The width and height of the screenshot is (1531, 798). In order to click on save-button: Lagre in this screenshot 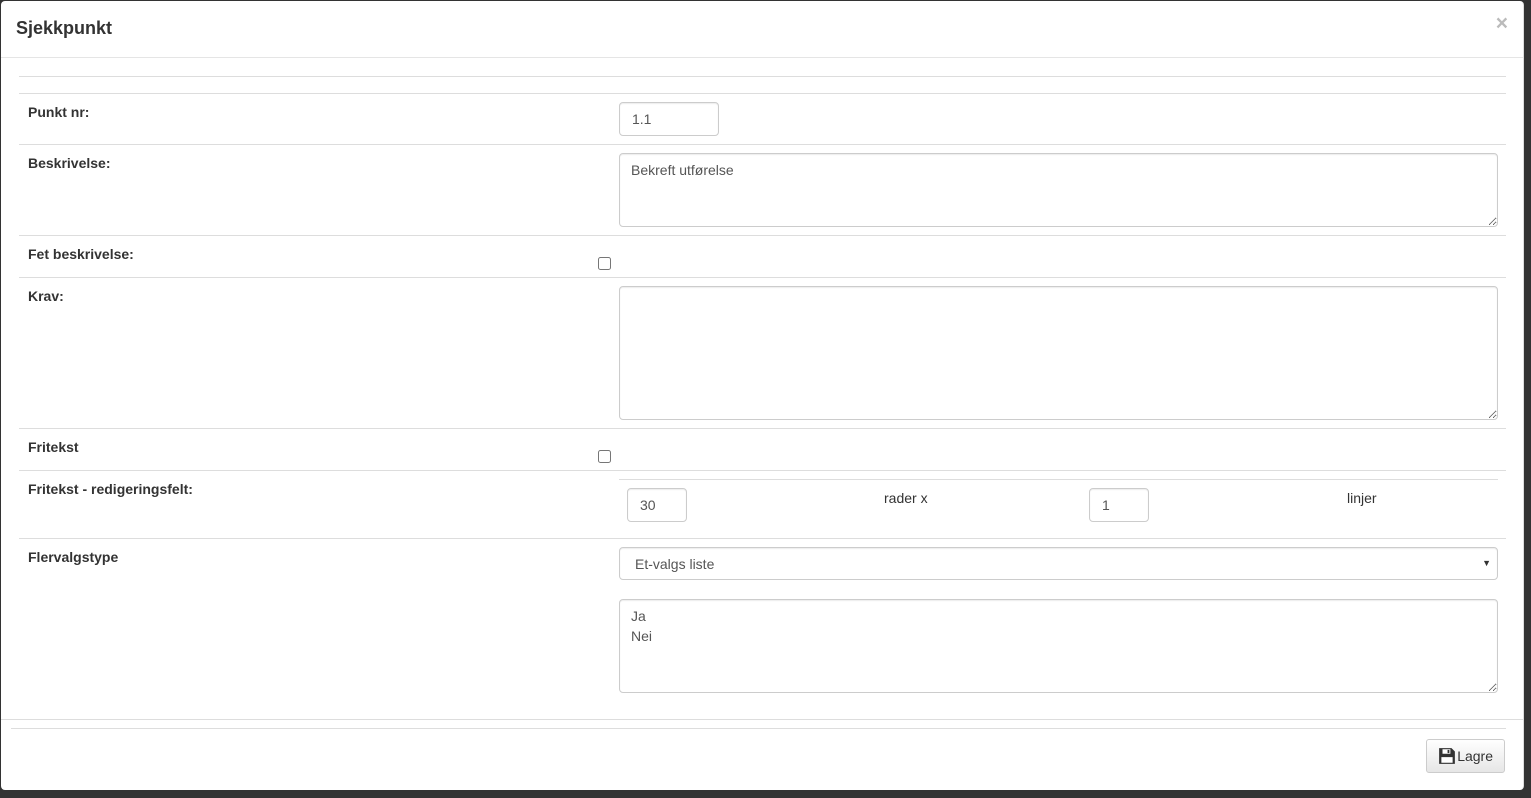, I will do `click(1465, 756)`.